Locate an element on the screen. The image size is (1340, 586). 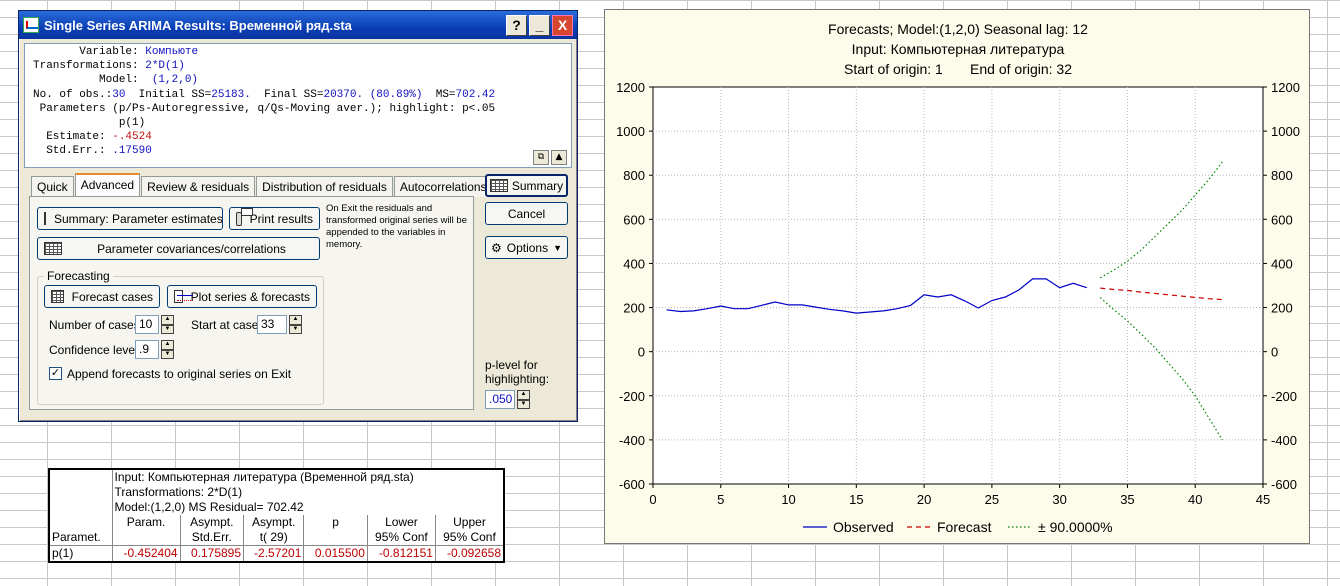
parameter-covariances-button: Parameter covariances/correlations is located at coordinates (178, 248).